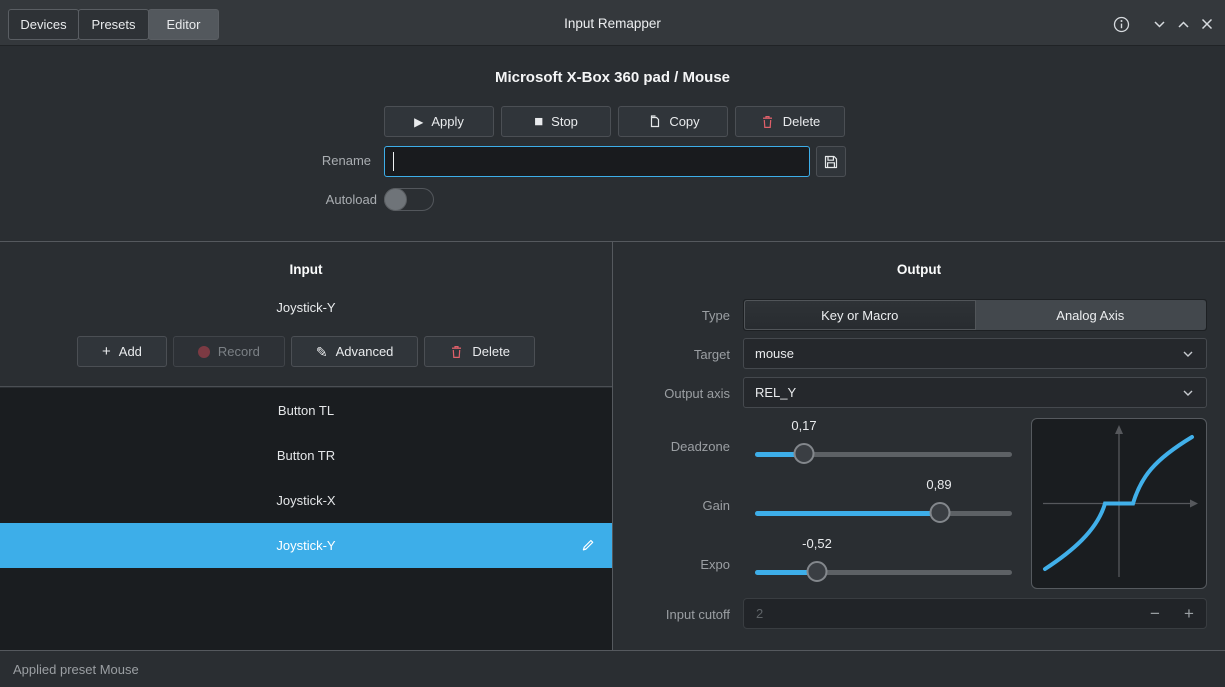 This screenshot has width=1225, height=687. I want to click on delete-input-label: Delete, so click(491, 351).